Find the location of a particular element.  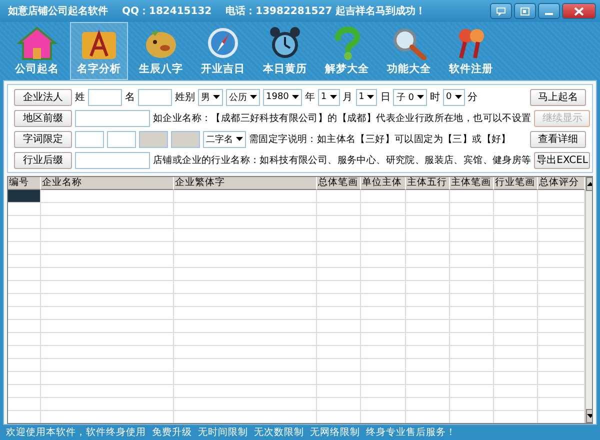

column-header: 行业笔画 is located at coordinates (516, 183).